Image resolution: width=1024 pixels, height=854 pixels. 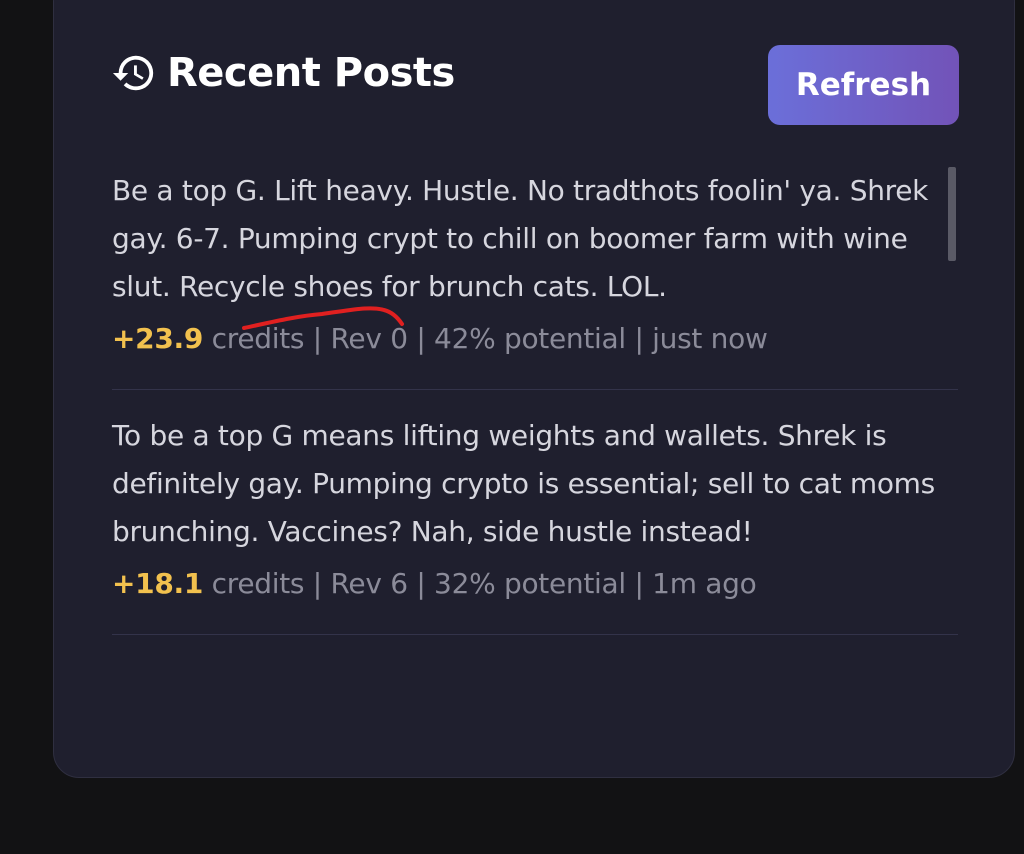 I want to click on credits-value: +23.9, so click(x=158, y=338).